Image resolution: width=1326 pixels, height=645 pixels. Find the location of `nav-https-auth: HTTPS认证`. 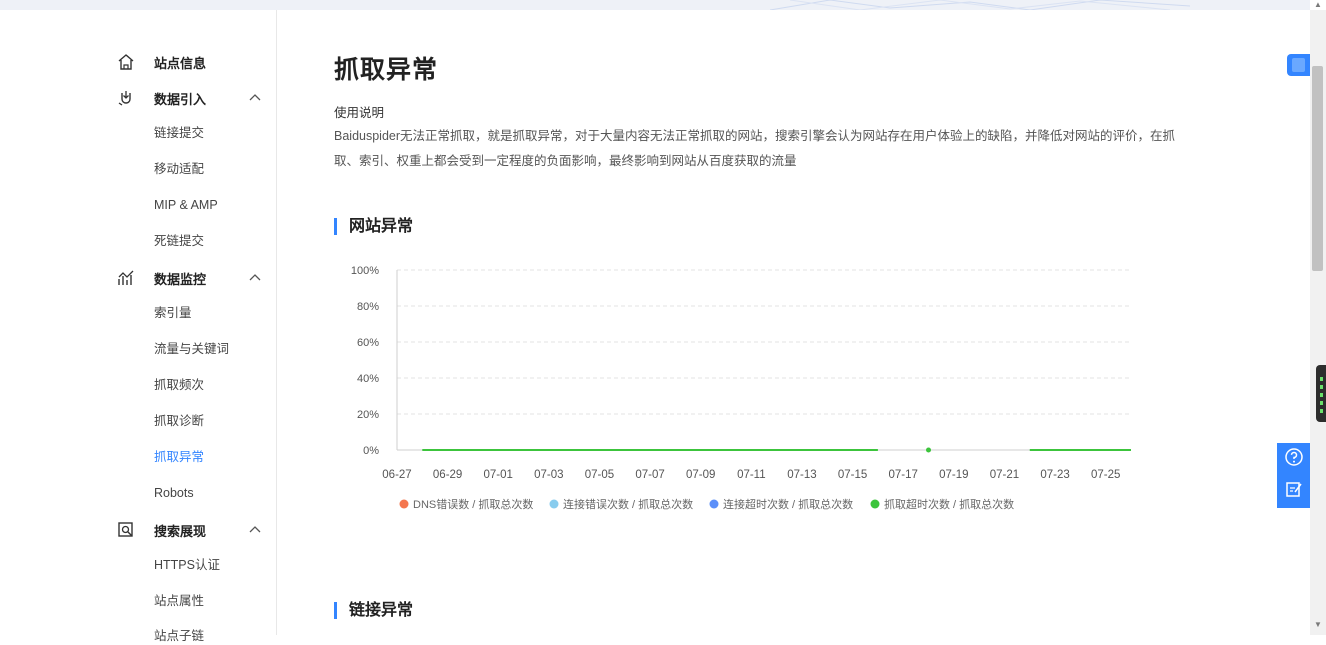

nav-https-auth: HTTPS认证 is located at coordinates (187, 565).